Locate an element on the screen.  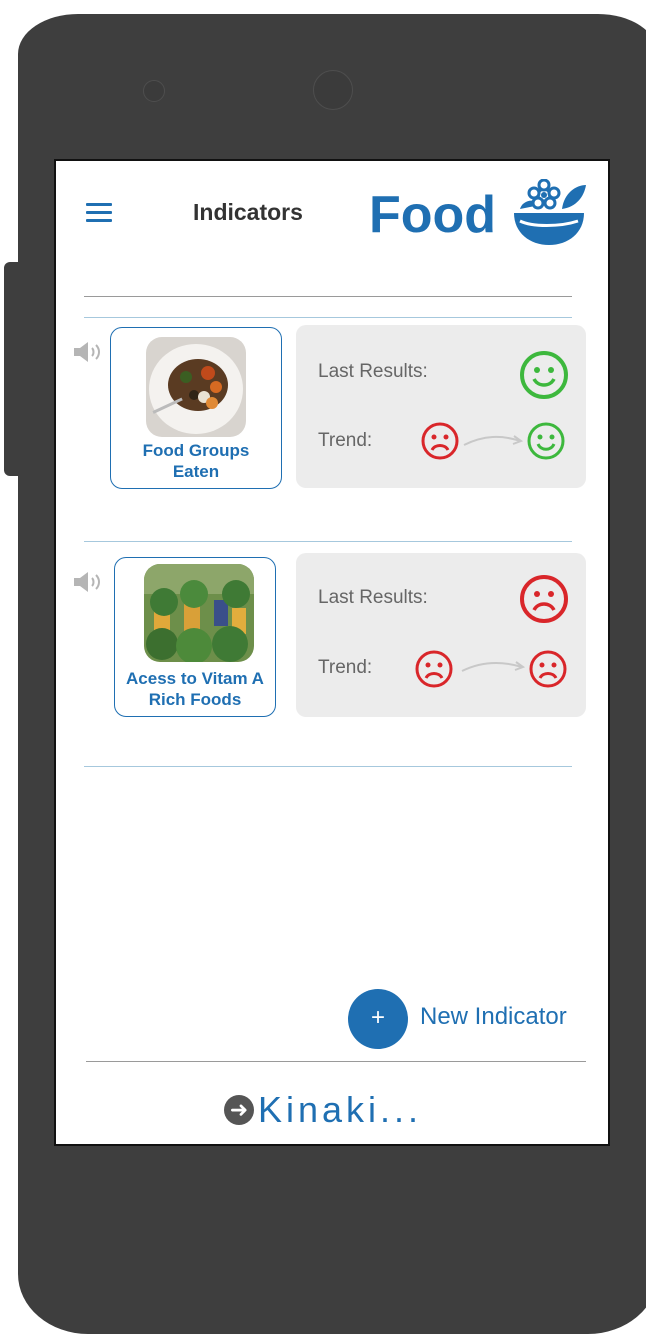
page-title: Indicators is located at coordinates (248, 212).